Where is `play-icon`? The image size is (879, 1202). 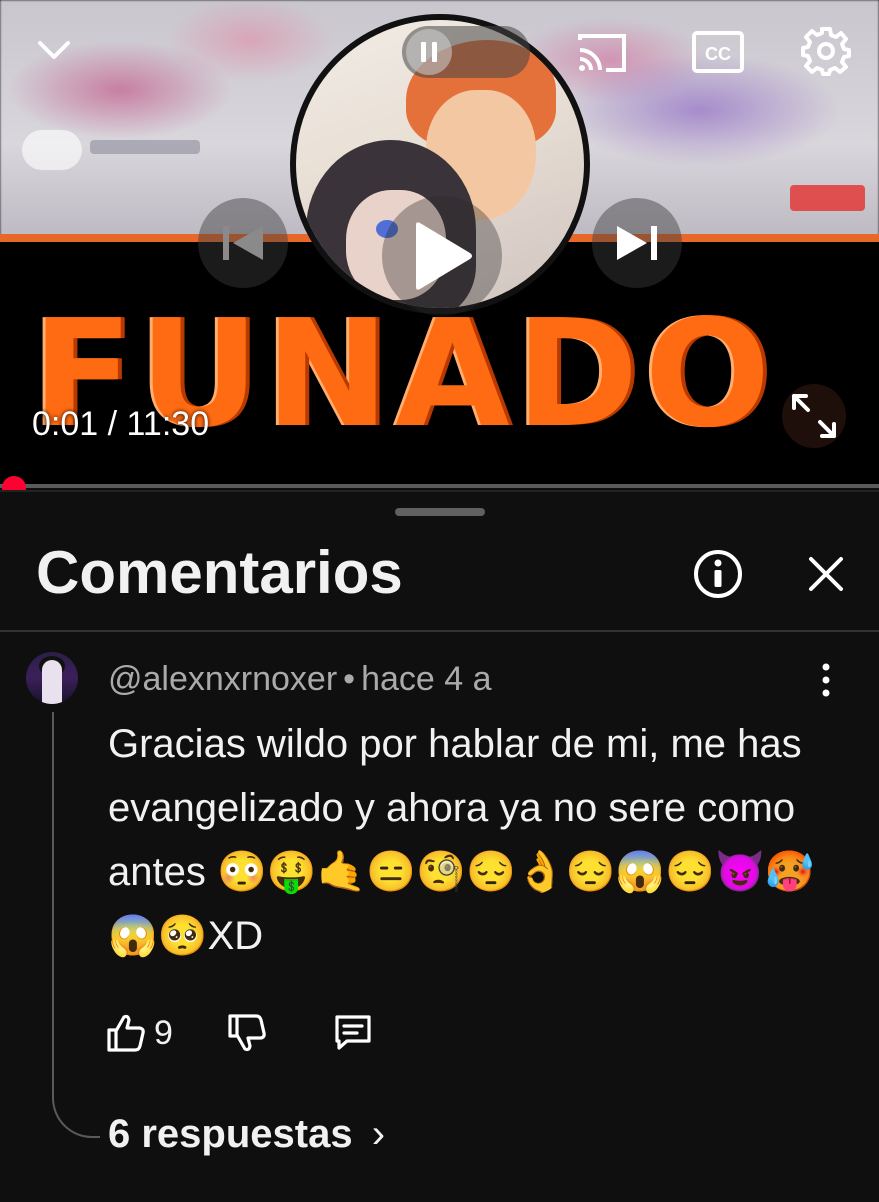
play-icon is located at coordinates (444, 256).